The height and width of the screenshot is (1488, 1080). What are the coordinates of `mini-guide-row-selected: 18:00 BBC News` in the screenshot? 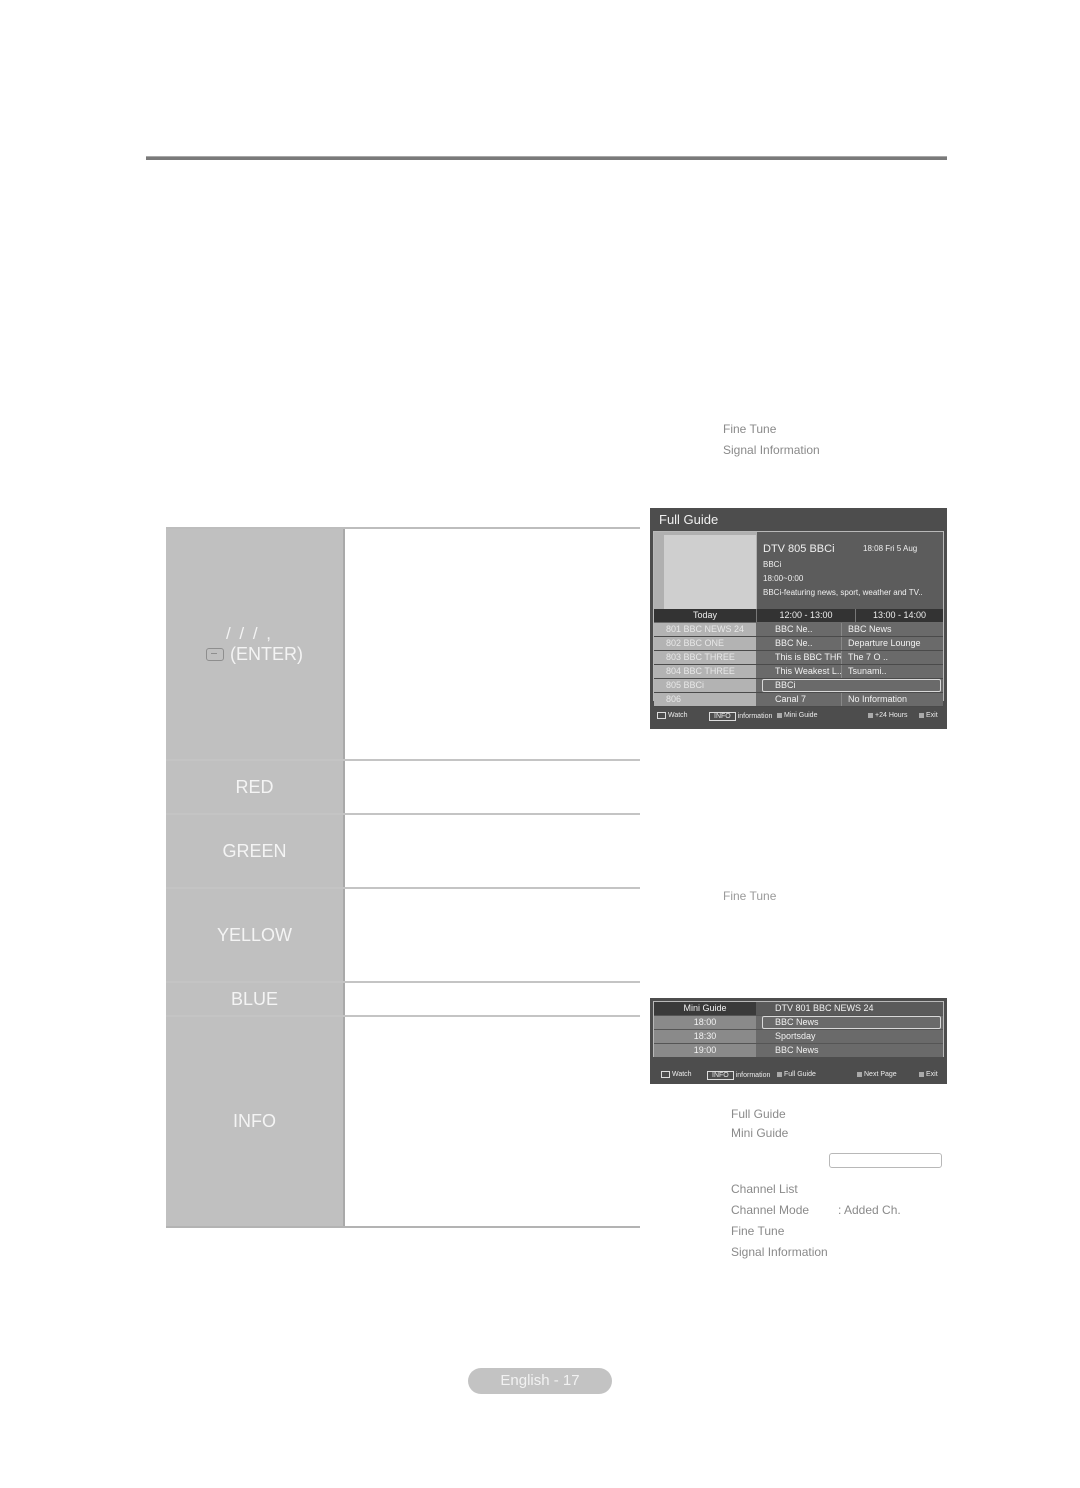 It's located at (798, 1023).